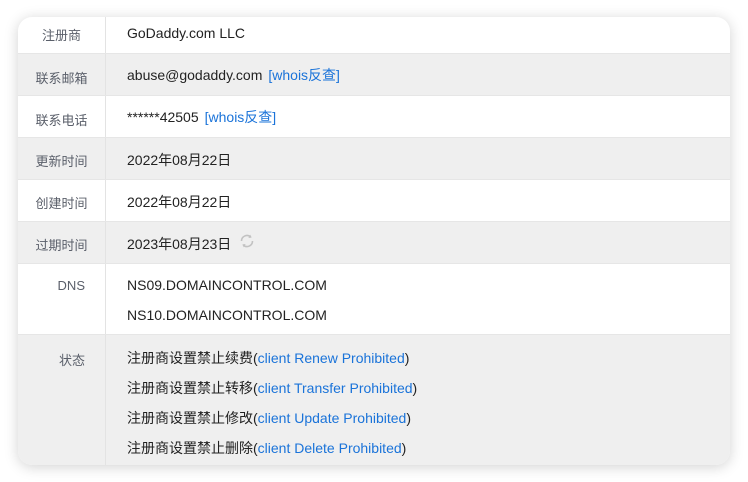  I want to click on status-text: 注册商设置禁止续费(, so click(192, 358).